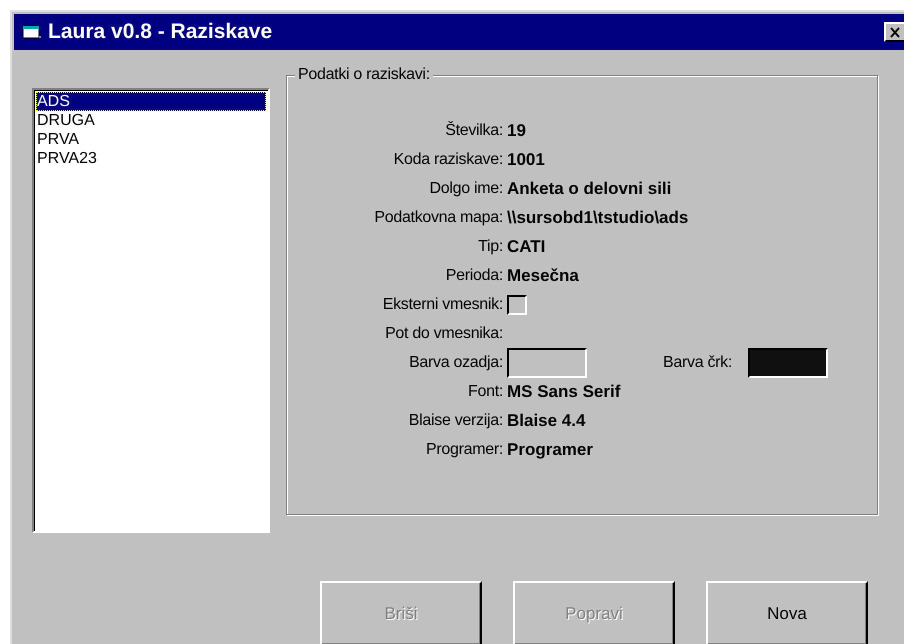 This screenshot has height=644, width=904. I want to click on field-label: Font:, so click(485, 392).